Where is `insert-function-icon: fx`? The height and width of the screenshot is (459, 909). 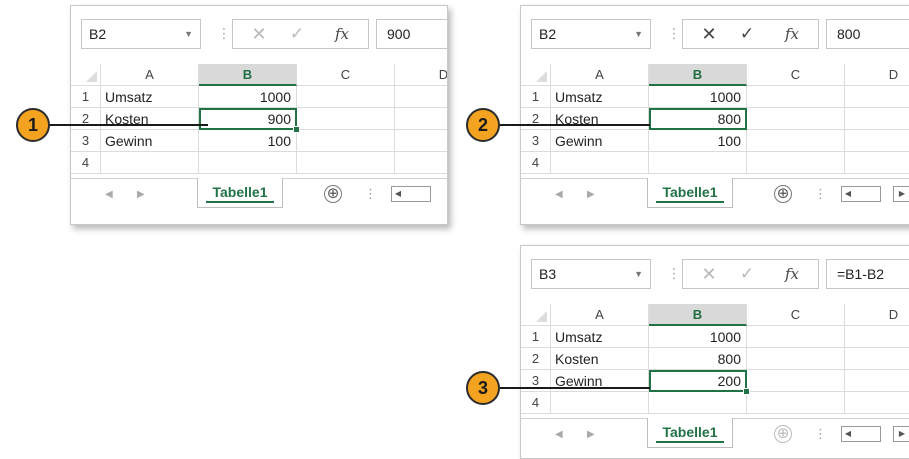 insert-function-icon: fx is located at coordinates (792, 34).